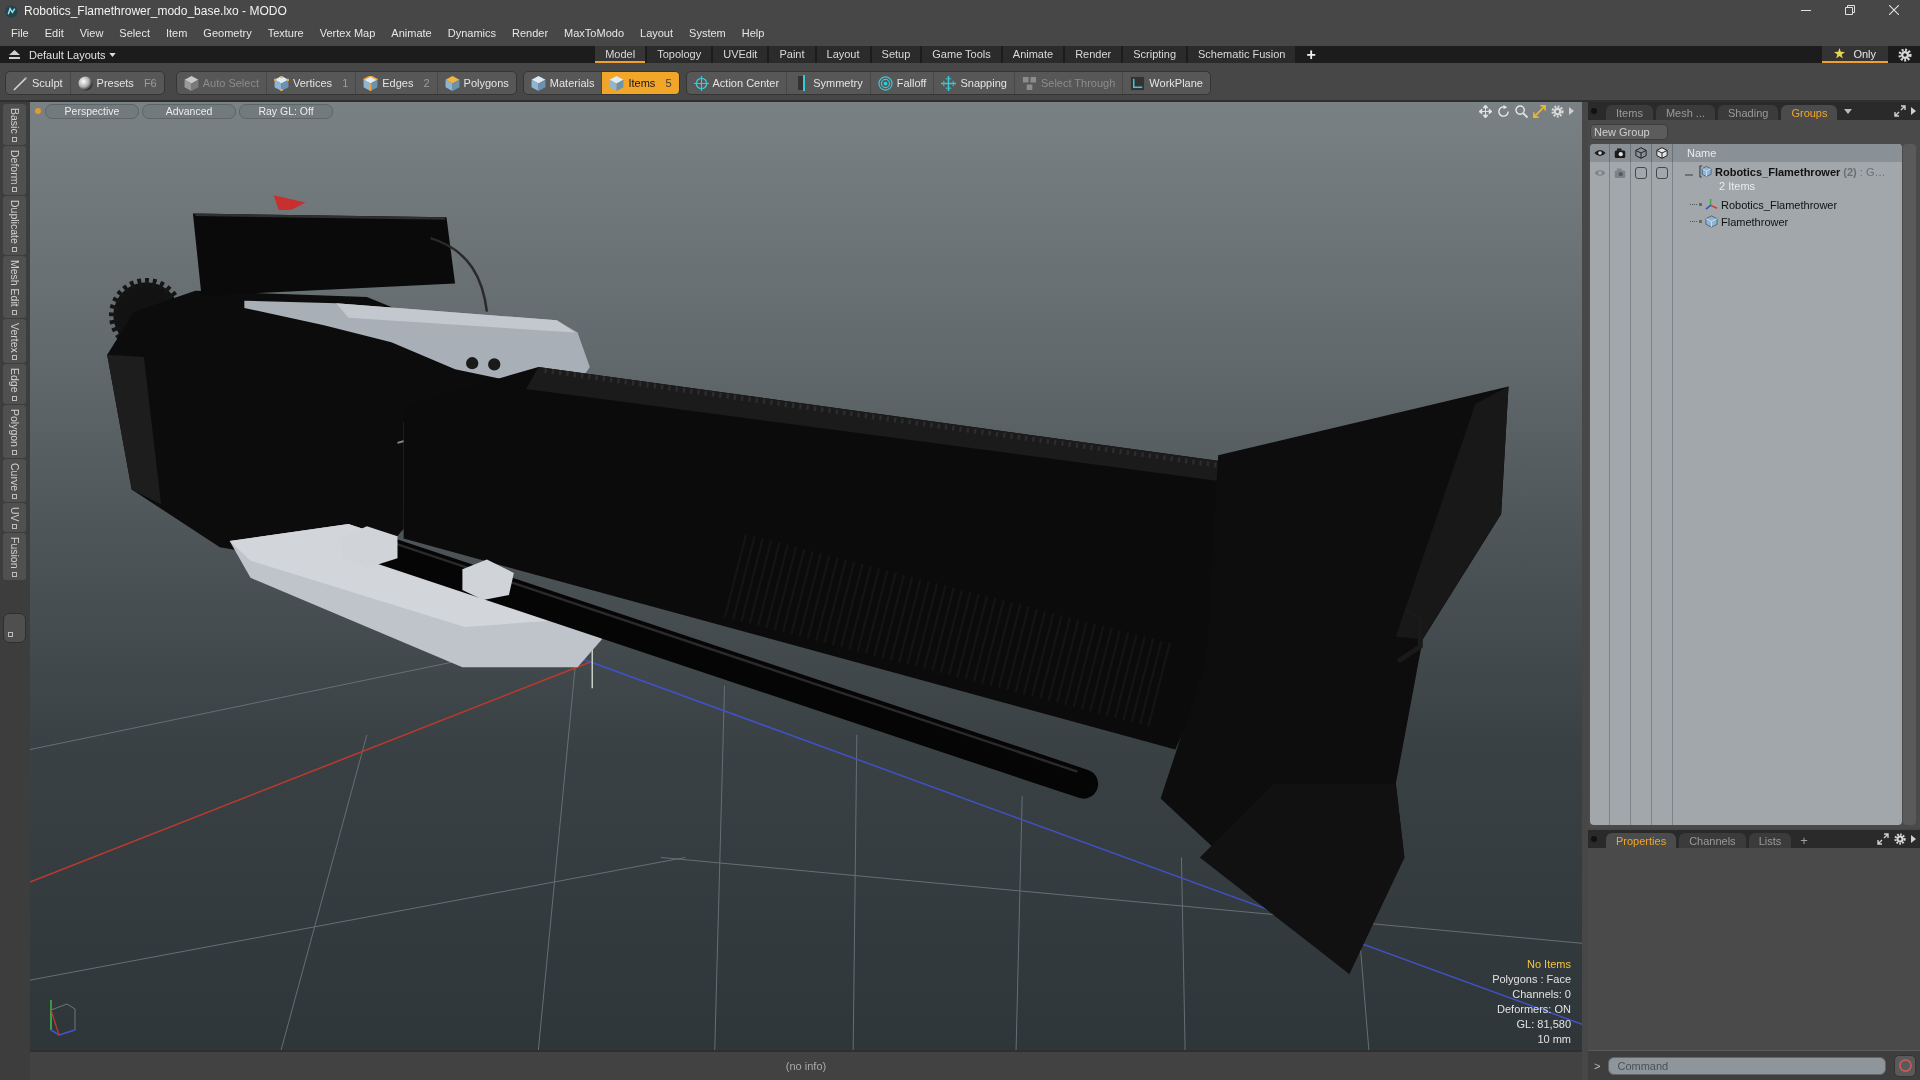 This screenshot has height=1080, width=1920. What do you see at coordinates (20, 33) in the screenshot?
I see `menu-item: File` at bounding box center [20, 33].